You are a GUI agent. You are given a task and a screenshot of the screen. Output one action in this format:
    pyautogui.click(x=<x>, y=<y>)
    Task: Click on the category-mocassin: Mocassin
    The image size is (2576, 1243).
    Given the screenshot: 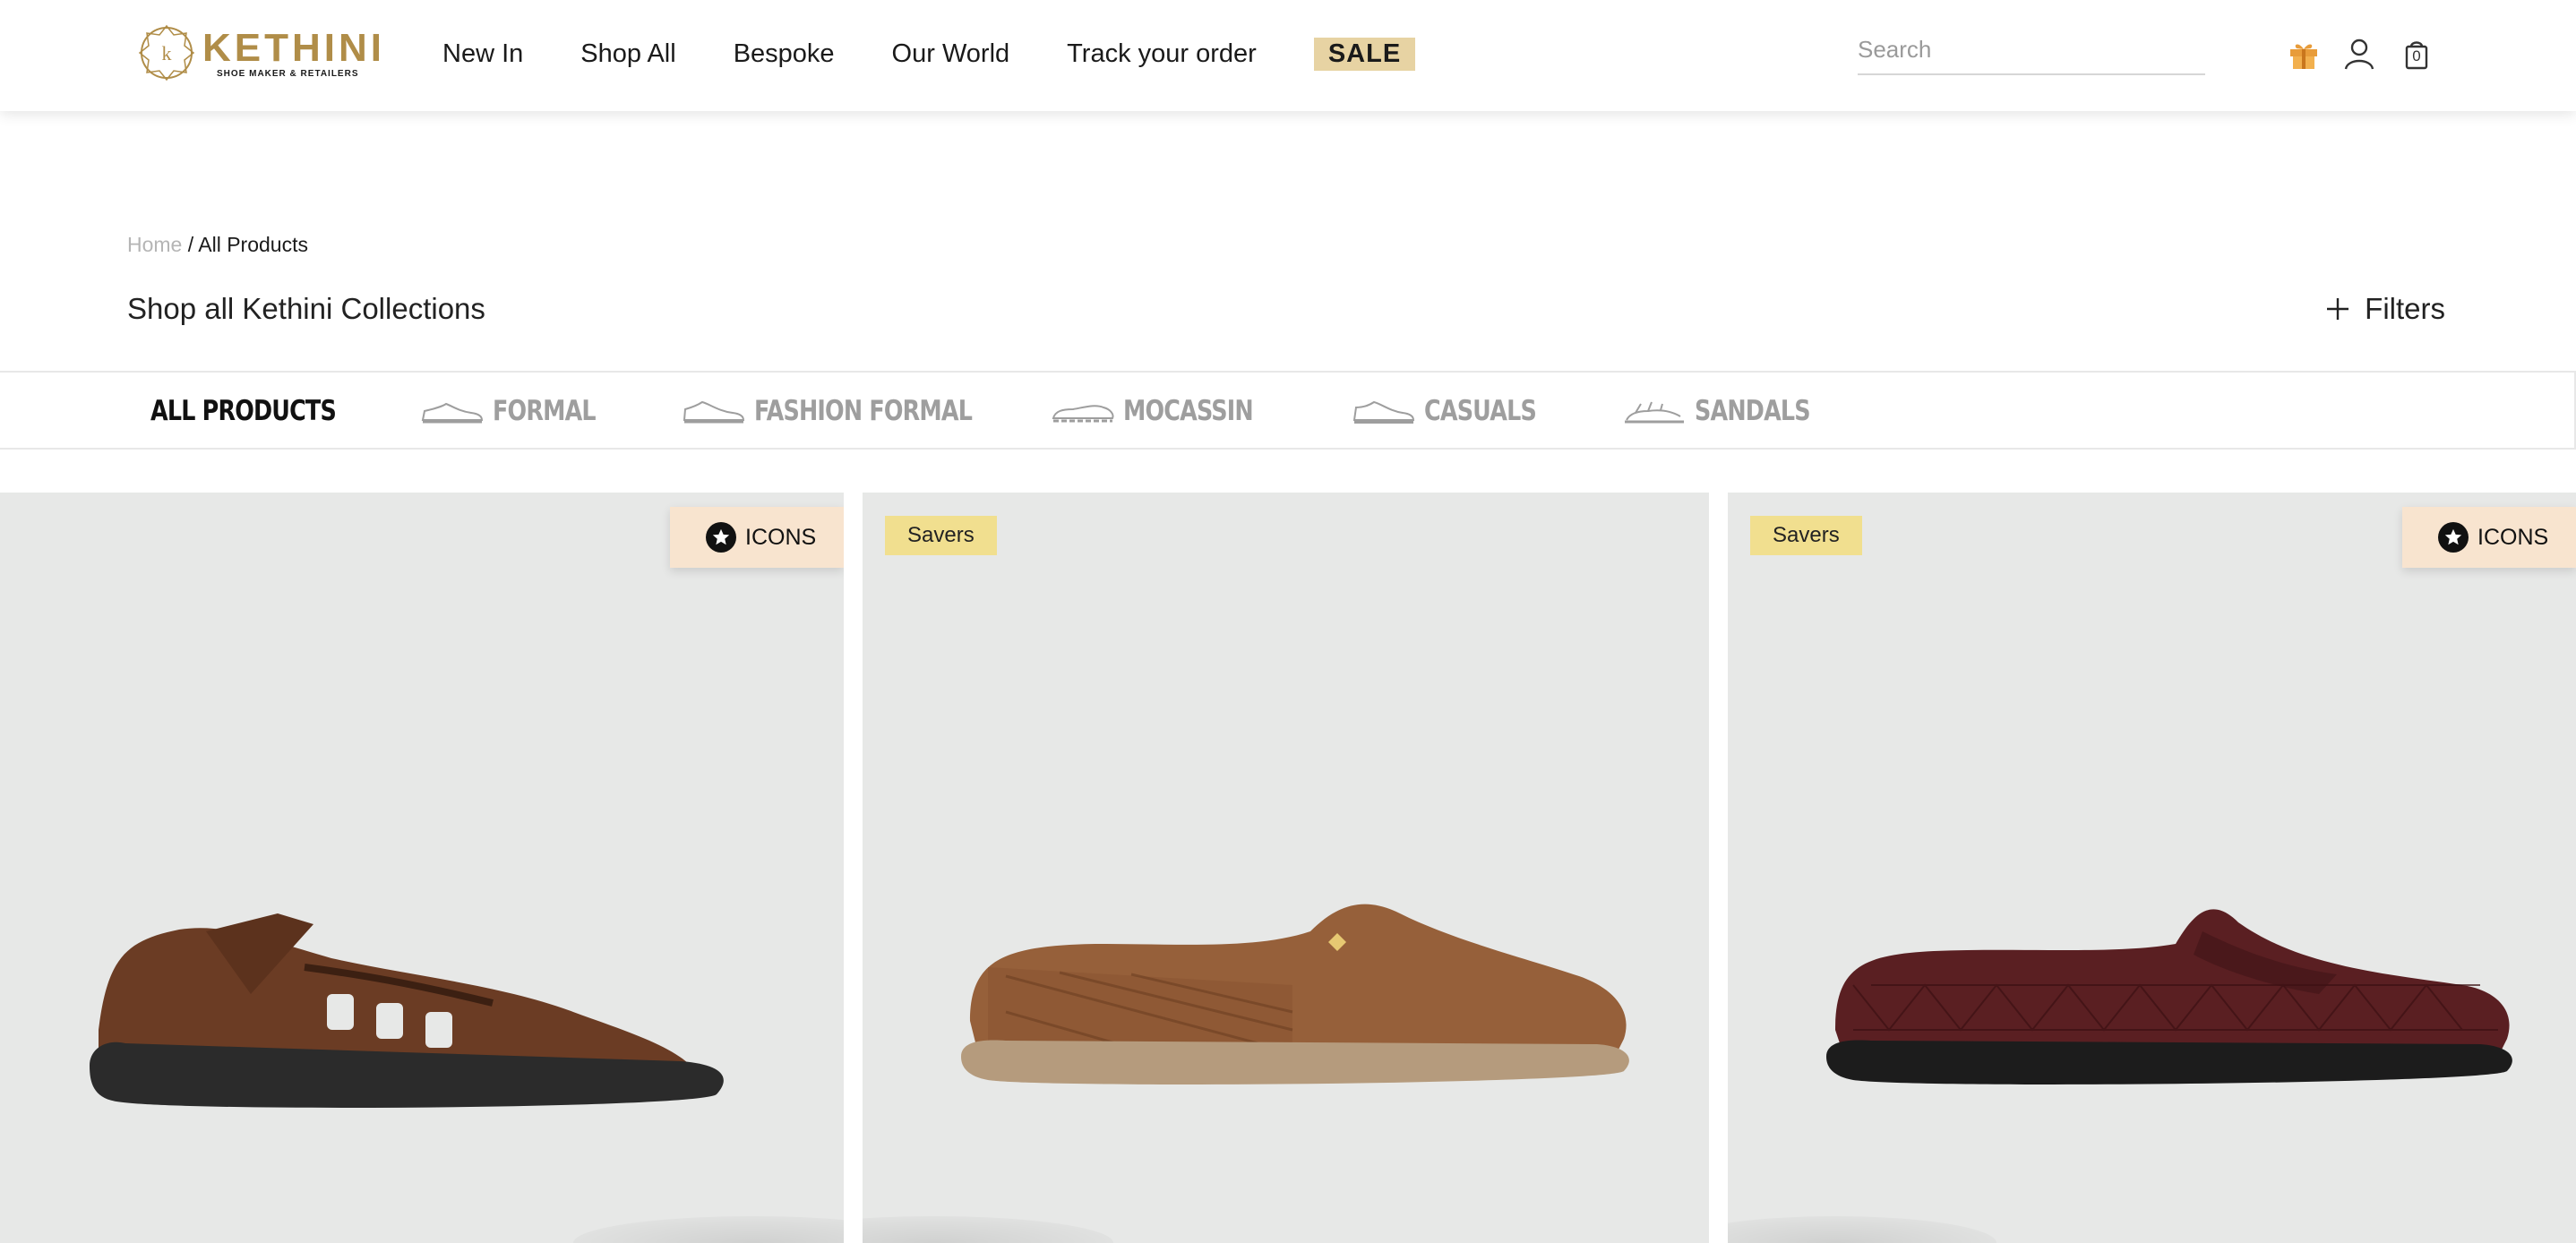 What is the action you would take?
    pyautogui.click(x=1166, y=411)
    